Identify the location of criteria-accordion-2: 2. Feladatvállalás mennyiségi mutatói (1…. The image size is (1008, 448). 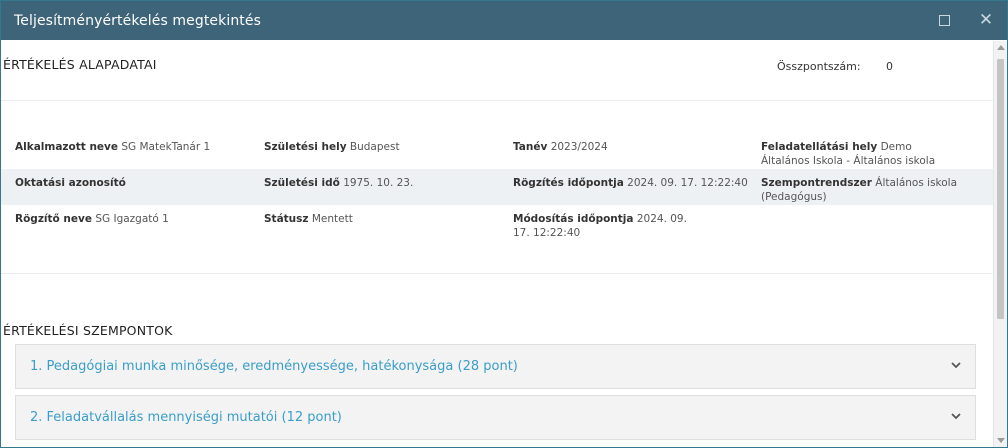
(495, 417).